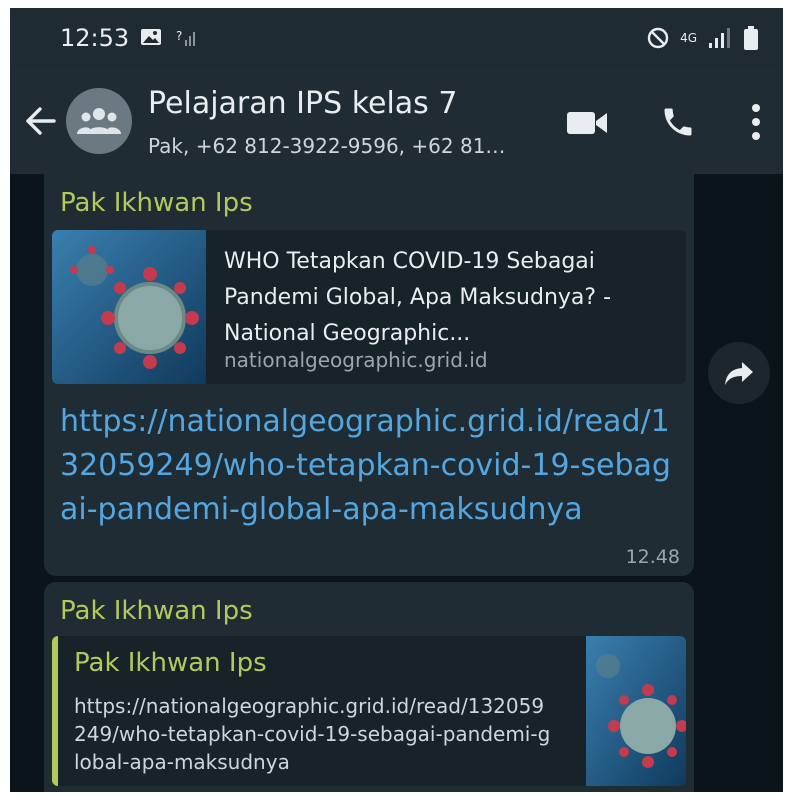 Image resolution: width=795 pixels, height=796 pixels. I want to click on forward-button, so click(739, 373).